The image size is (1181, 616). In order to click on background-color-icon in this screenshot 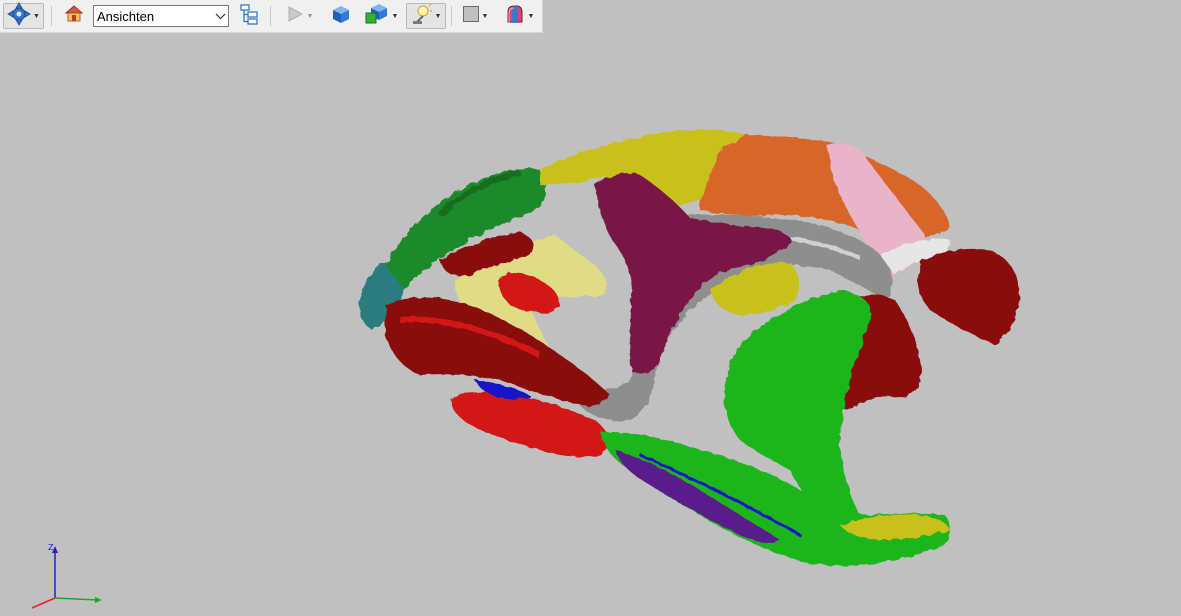, I will do `click(471, 16)`.